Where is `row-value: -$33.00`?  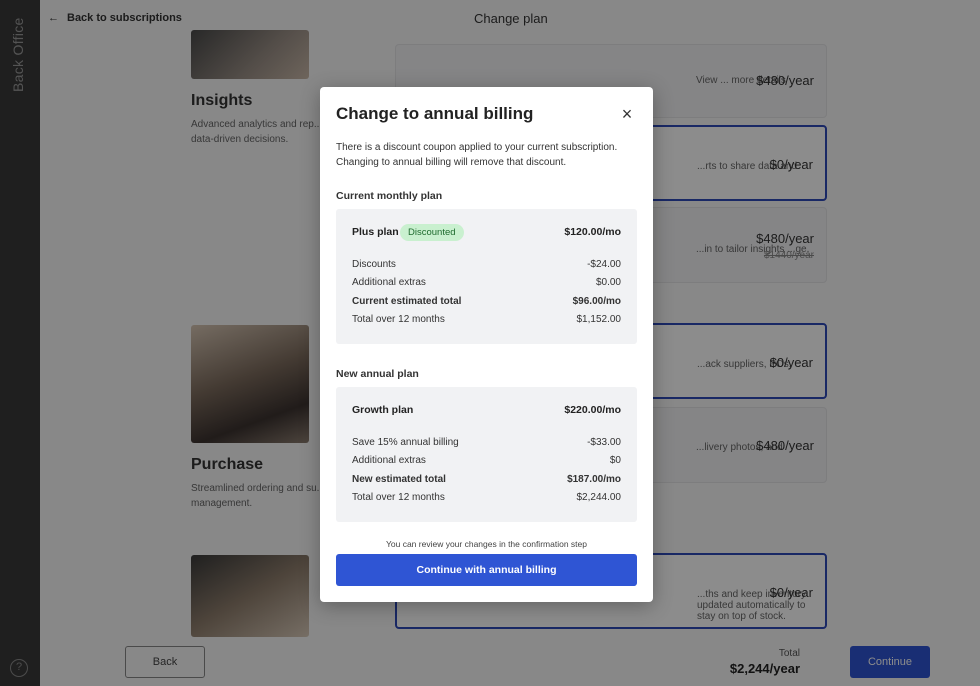 row-value: -$33.00 is located at coordinates (604, 442).